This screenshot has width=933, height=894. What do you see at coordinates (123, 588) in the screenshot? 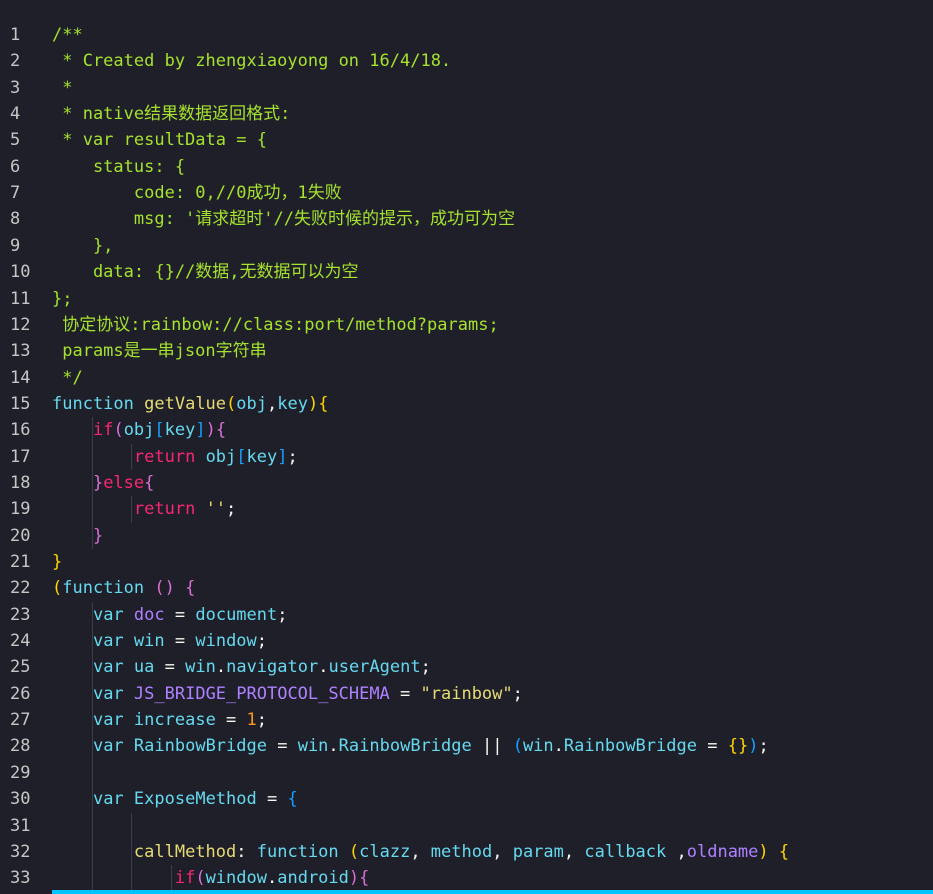
I see `code-text: (function () {` at bounding box center [123, 588].